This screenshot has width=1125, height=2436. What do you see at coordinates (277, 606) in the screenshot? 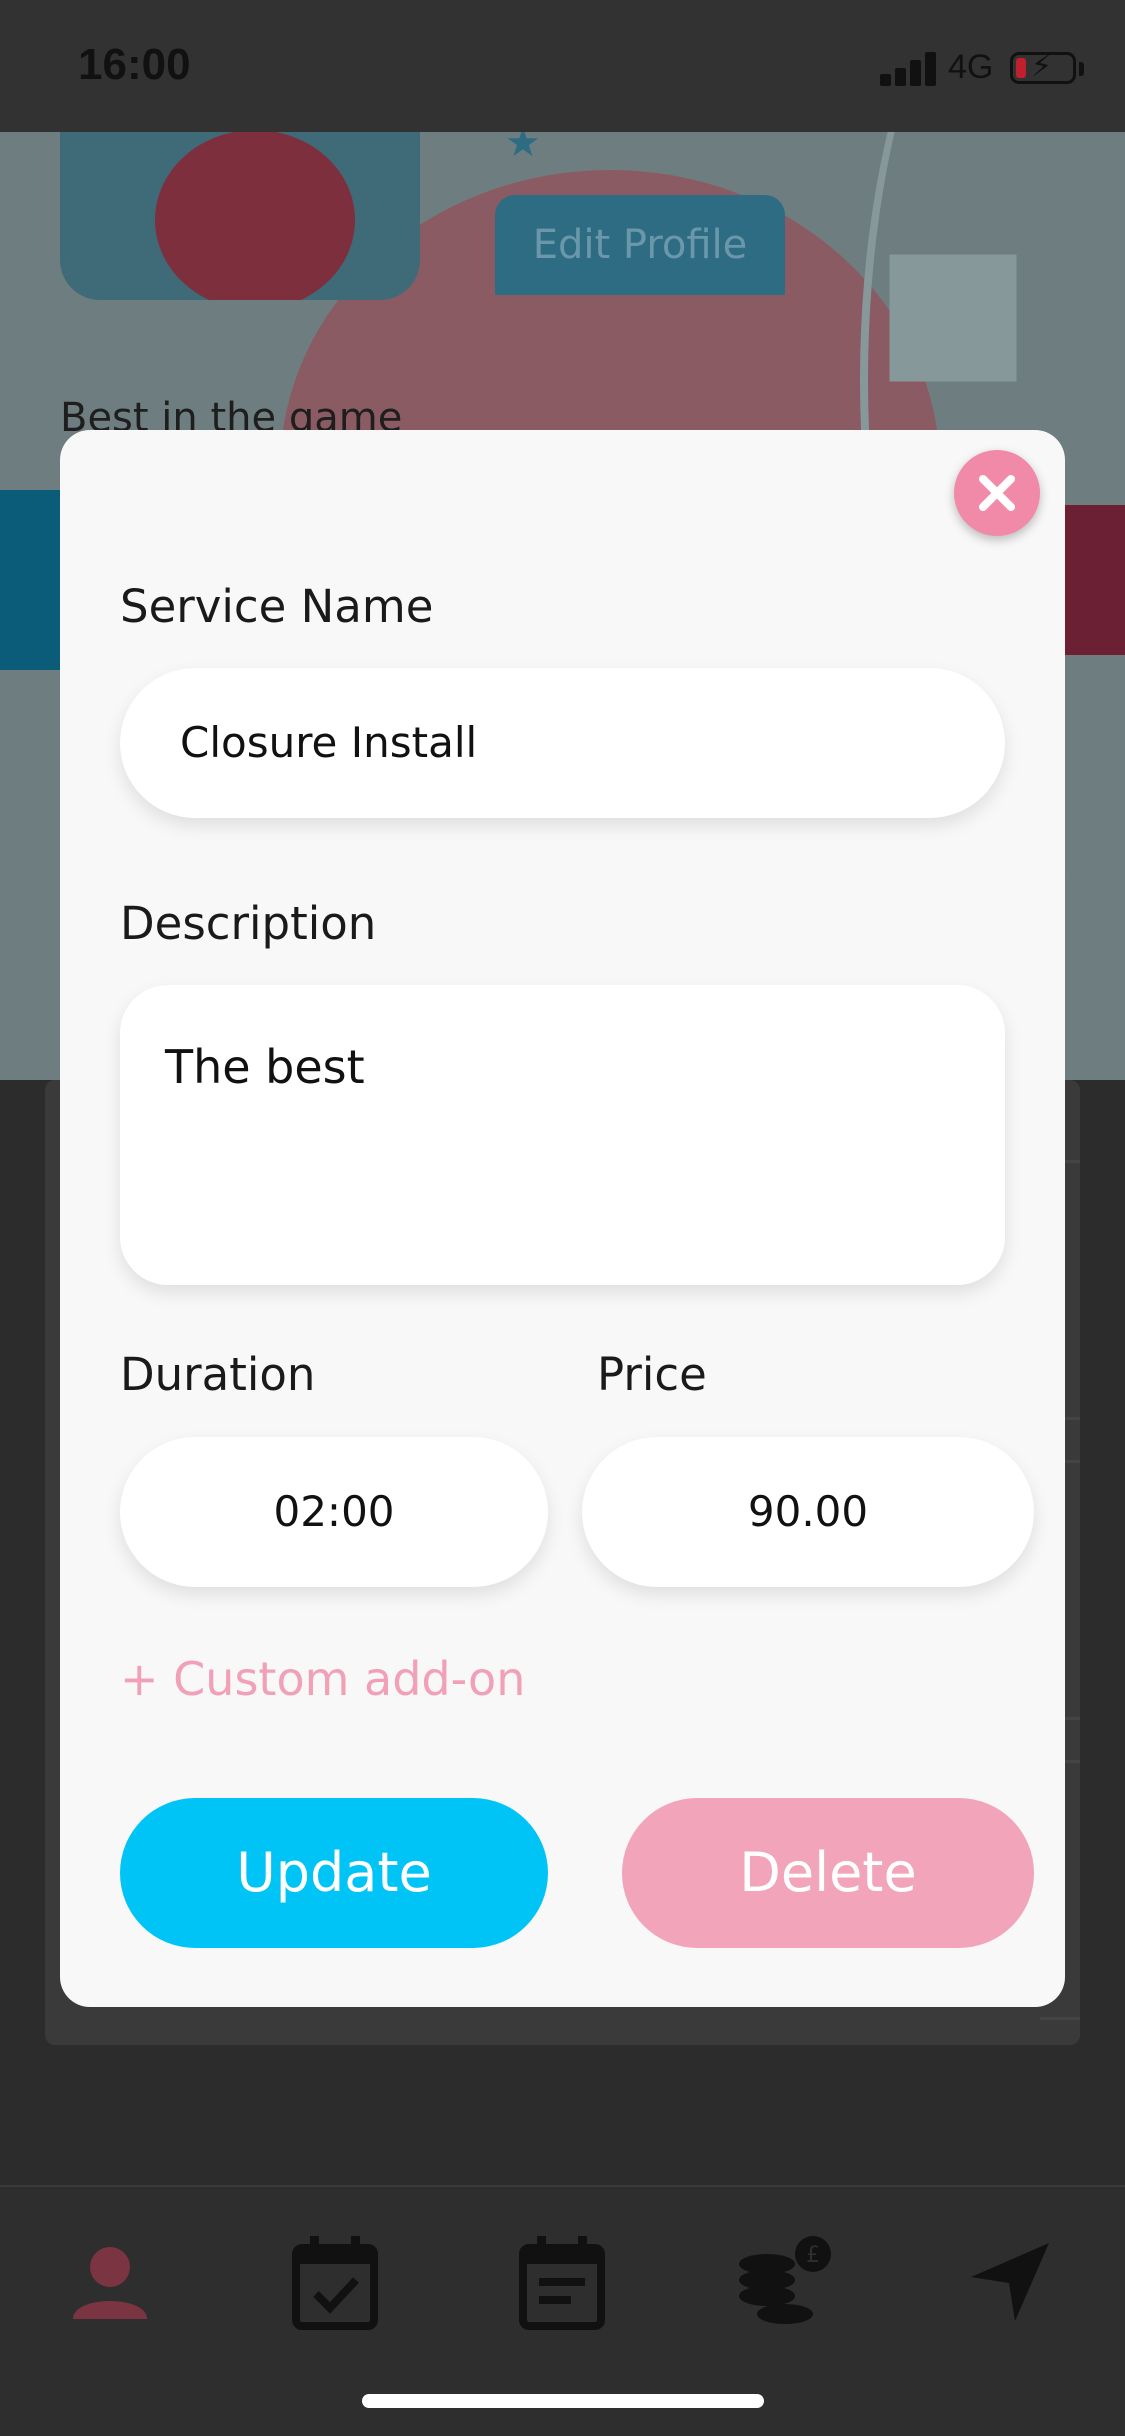
I see `service-name-label: Service Name` at bounding box center [277, 606].